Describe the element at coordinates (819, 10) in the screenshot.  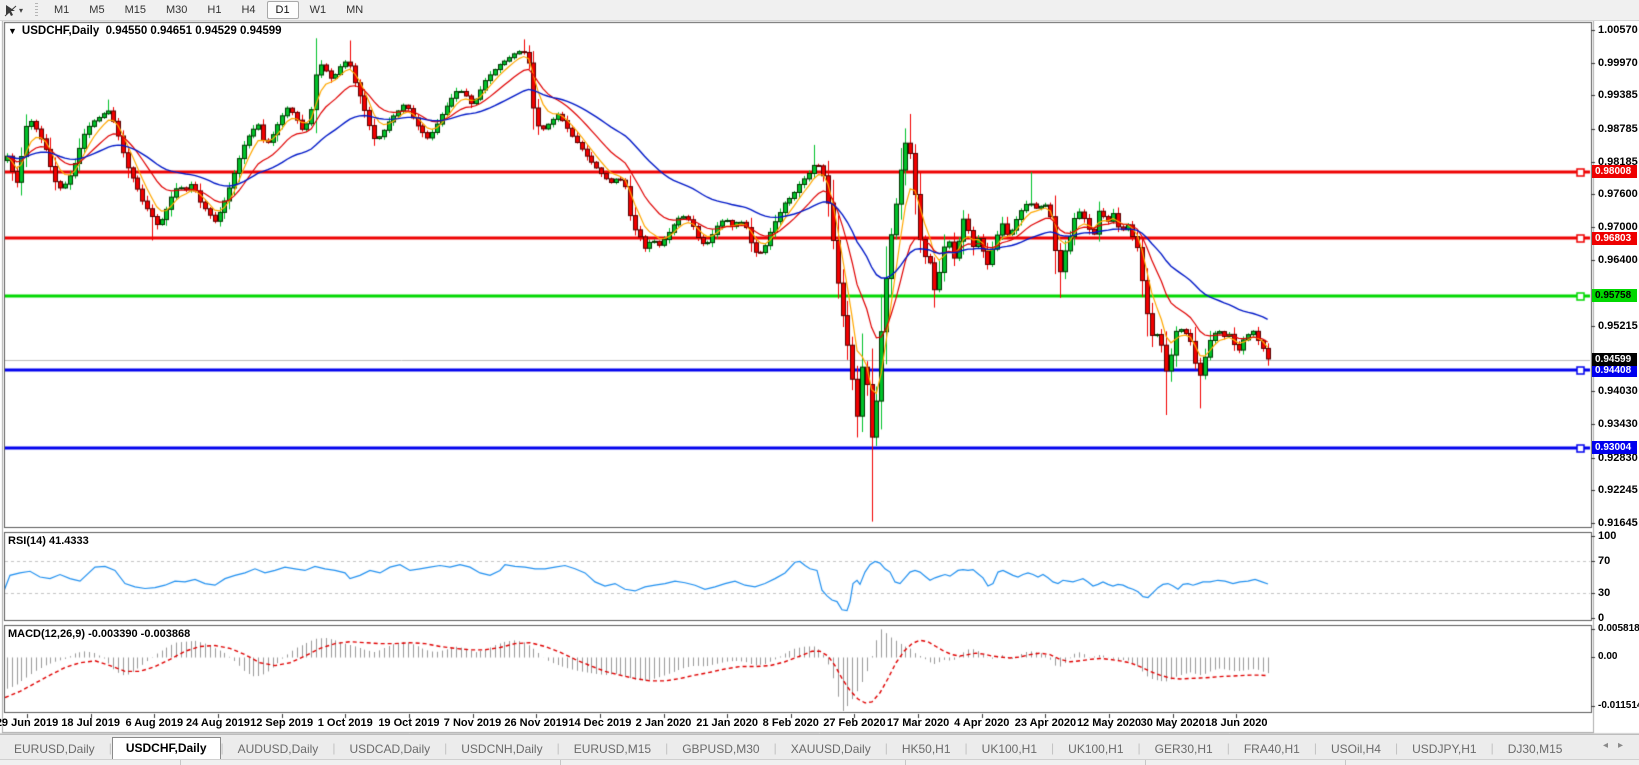
I see `timeframe-toolbar: ▾ M1 M5 M15 M30 H1 H4 D1 W1 MN` at that location.